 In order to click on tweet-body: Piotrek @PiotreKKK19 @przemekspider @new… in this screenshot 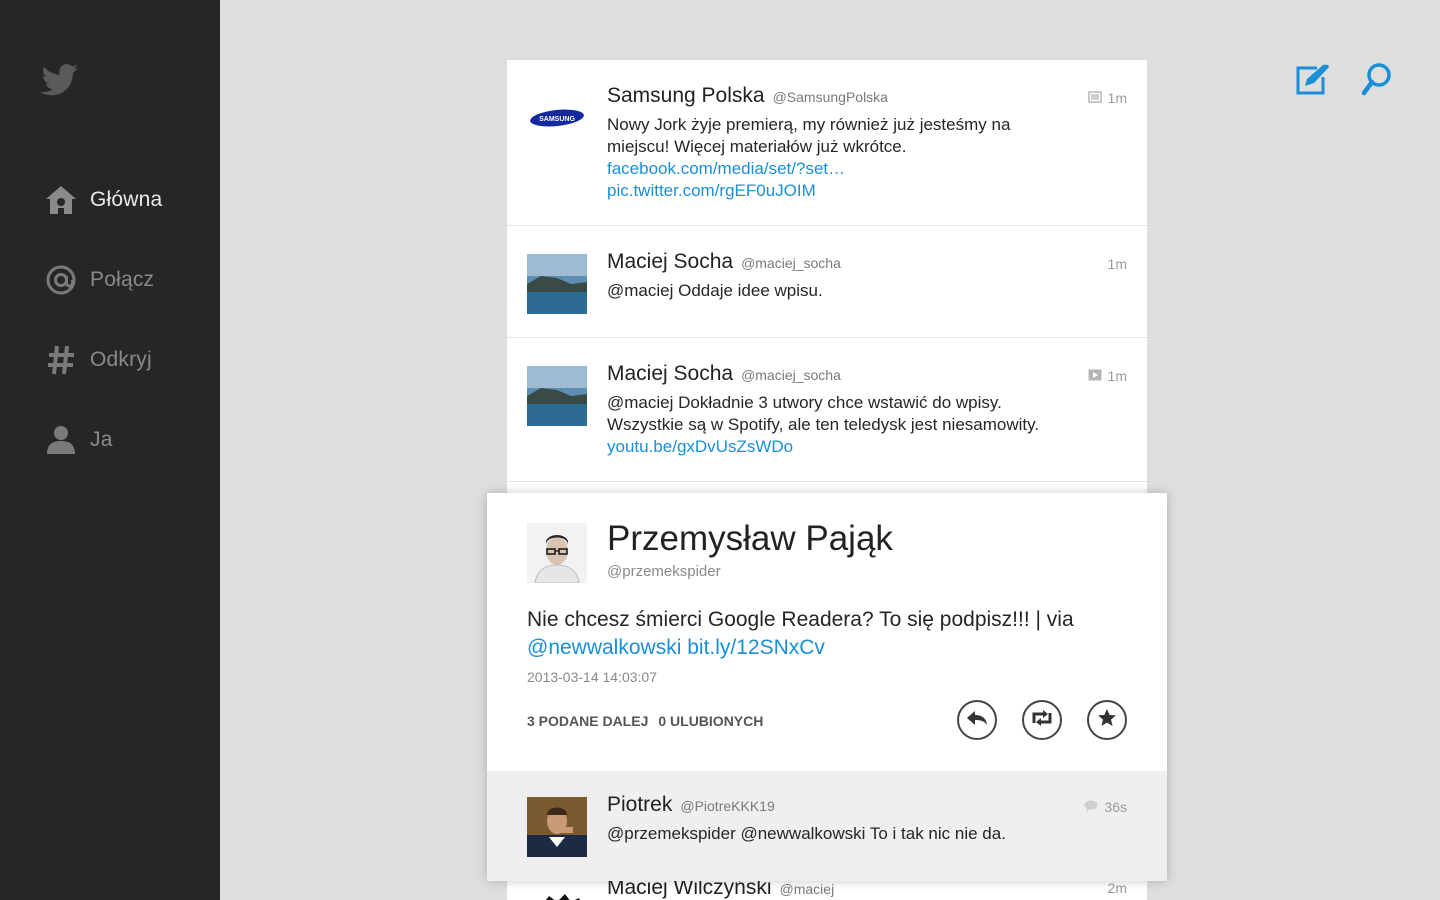, I will do `click(877, 819)`.